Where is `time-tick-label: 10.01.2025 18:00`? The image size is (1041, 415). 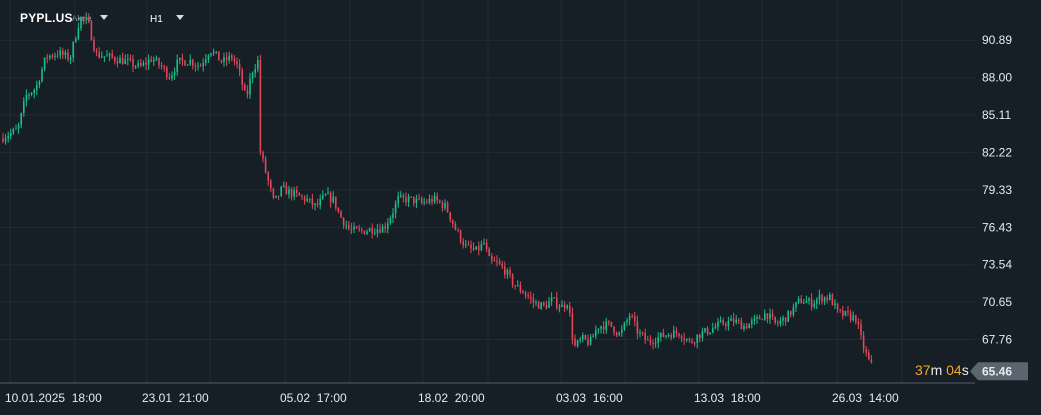
time-tick-label: 10.01.2025 18:00 is located at coordinates (53, 398).